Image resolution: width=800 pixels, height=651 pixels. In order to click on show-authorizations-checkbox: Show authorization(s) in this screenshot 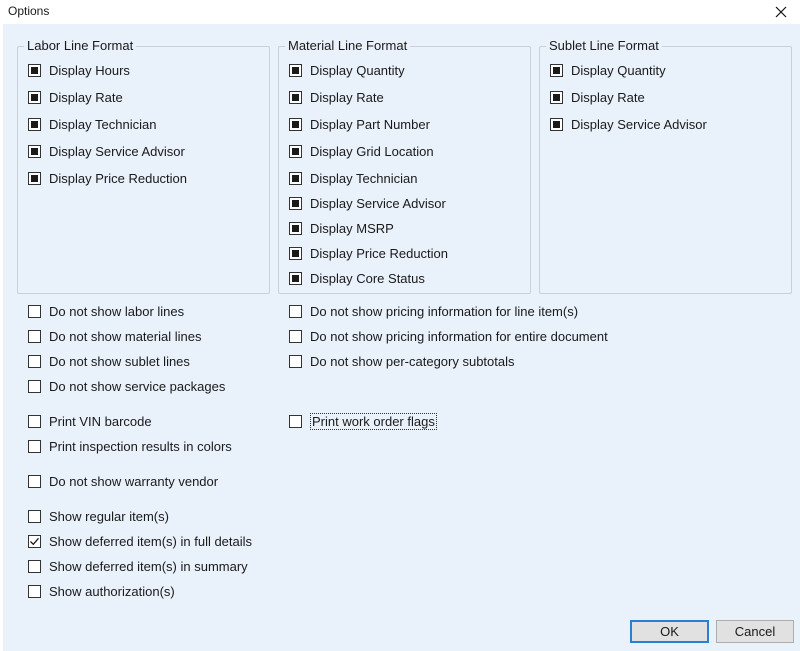, I will do `click(101, 591)`.